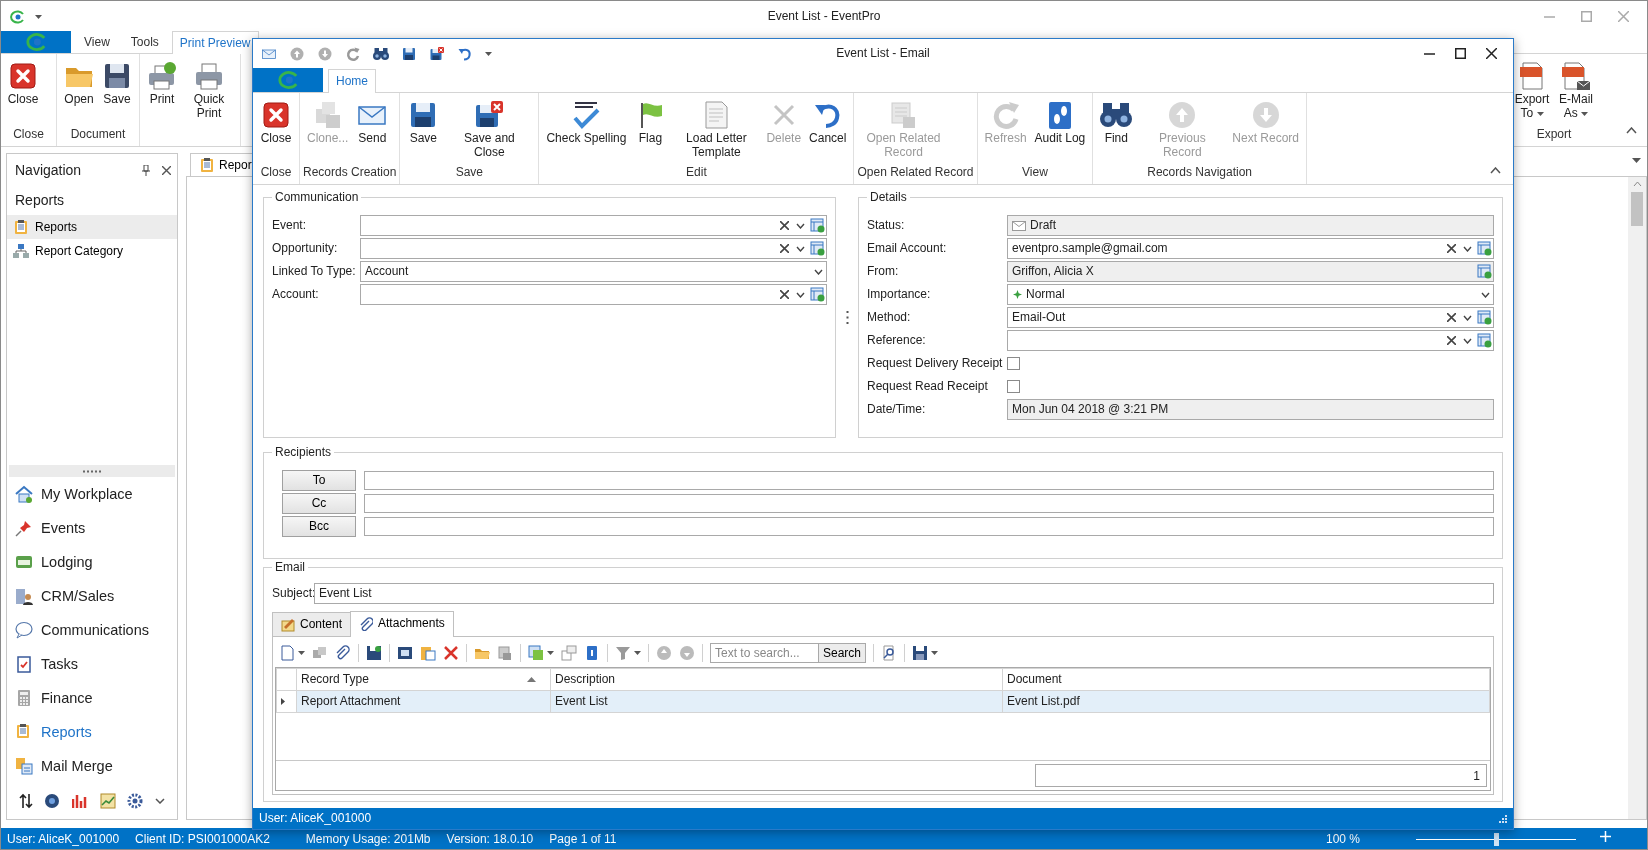 The image size is (1648, 850). I want to click on bar-chart-icon, so click(80, 801).